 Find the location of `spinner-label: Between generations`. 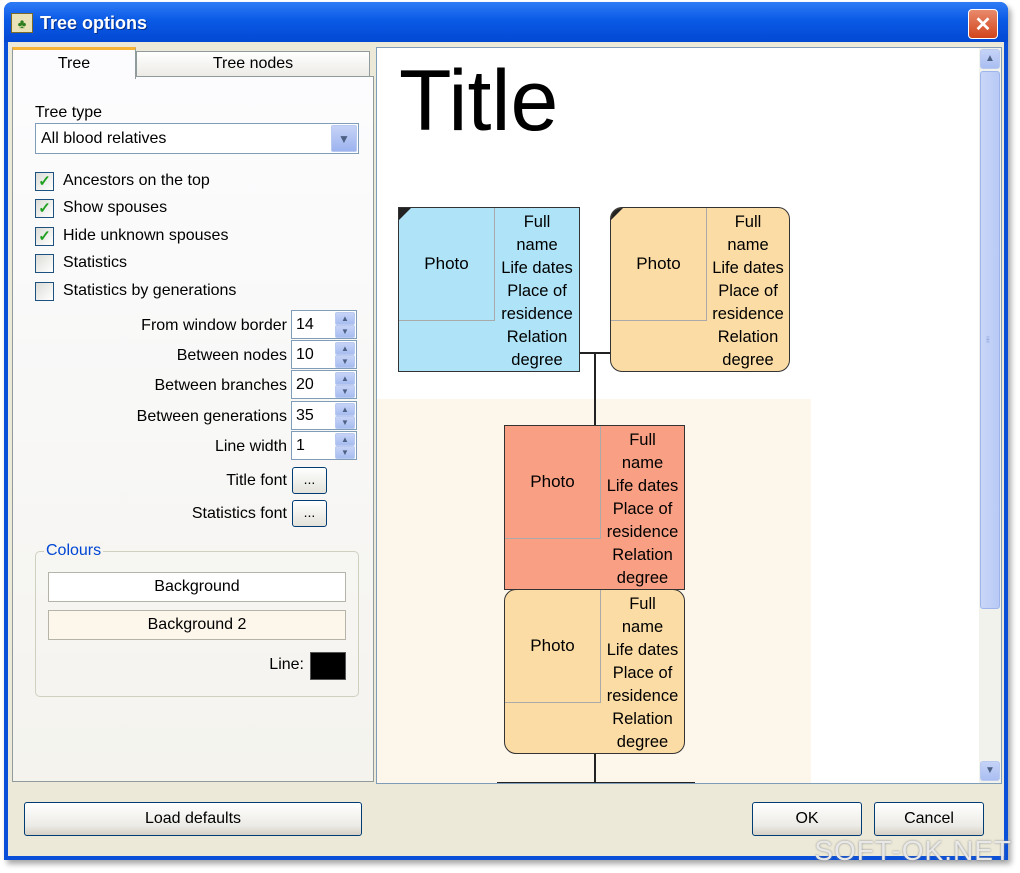

spinner-label: Between generations is located at coordinates (211, 416).